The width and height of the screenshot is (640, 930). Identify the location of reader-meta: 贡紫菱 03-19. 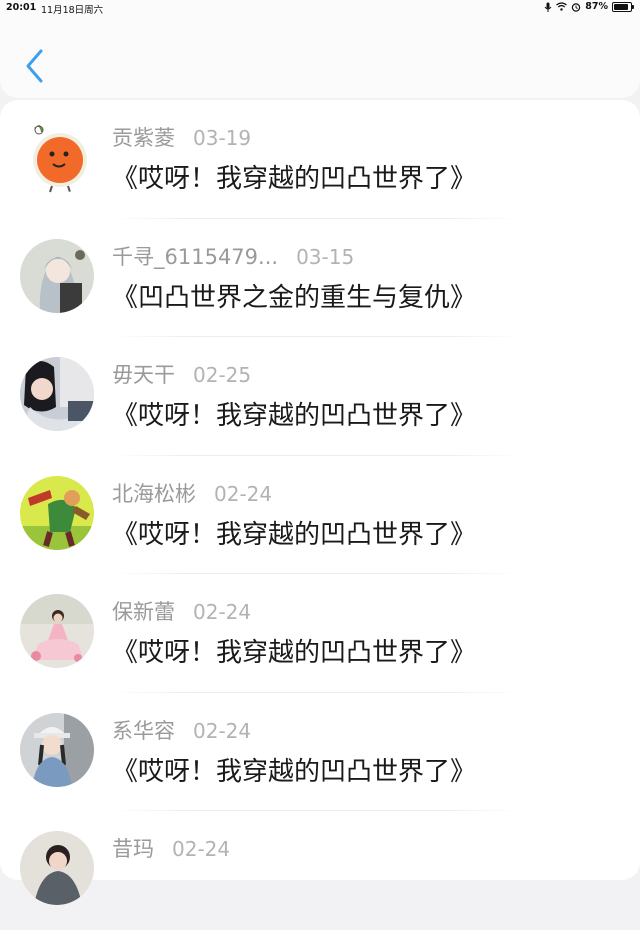
(181, 137).